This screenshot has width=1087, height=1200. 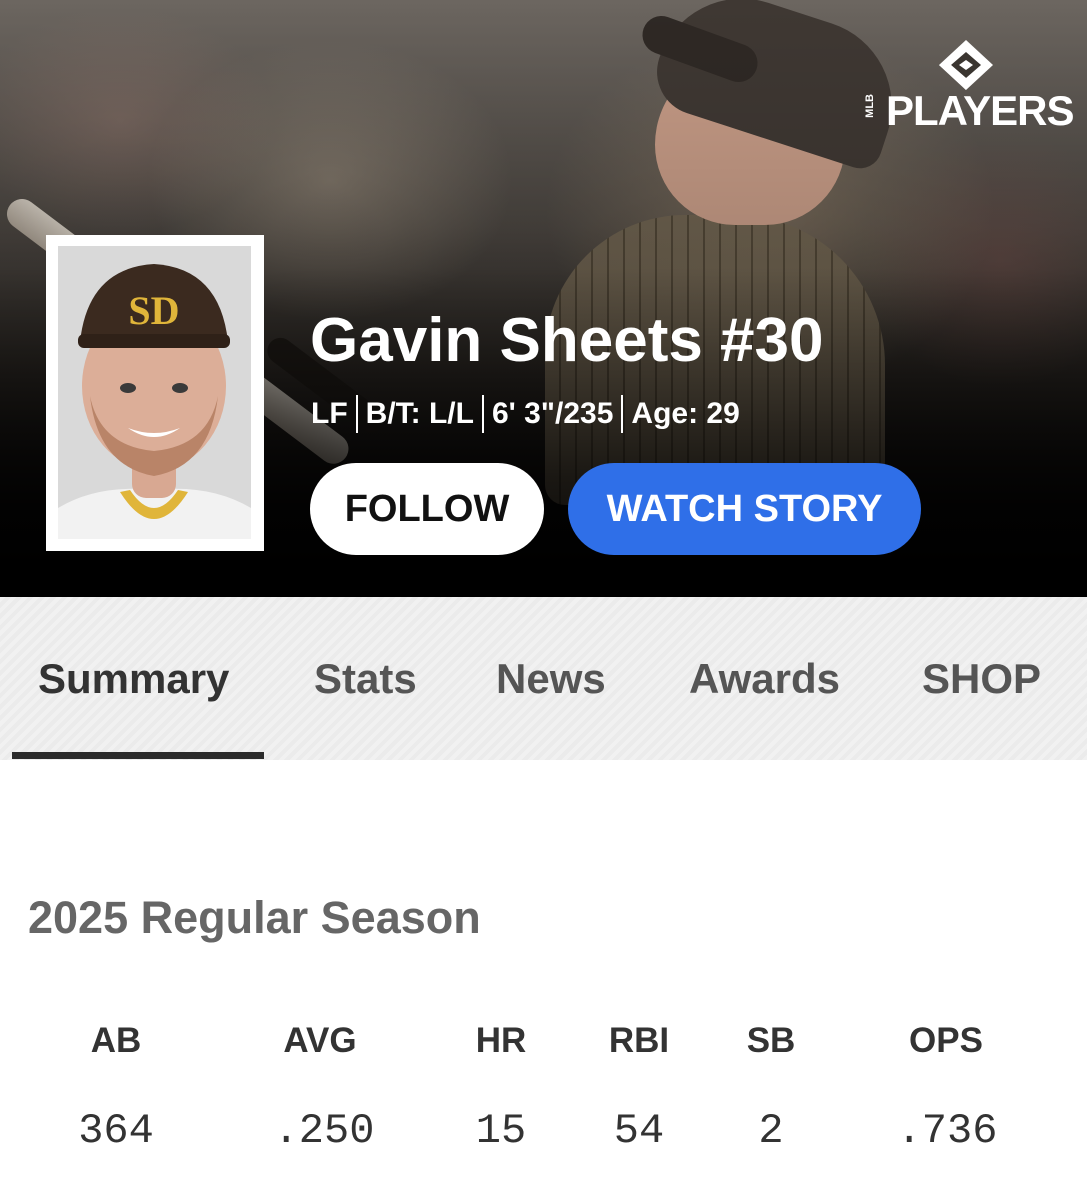 What do you see at coordinates (685, 413) in the screenshot?
I see `player-age: Age: 29` at bounding box center [685, 413].